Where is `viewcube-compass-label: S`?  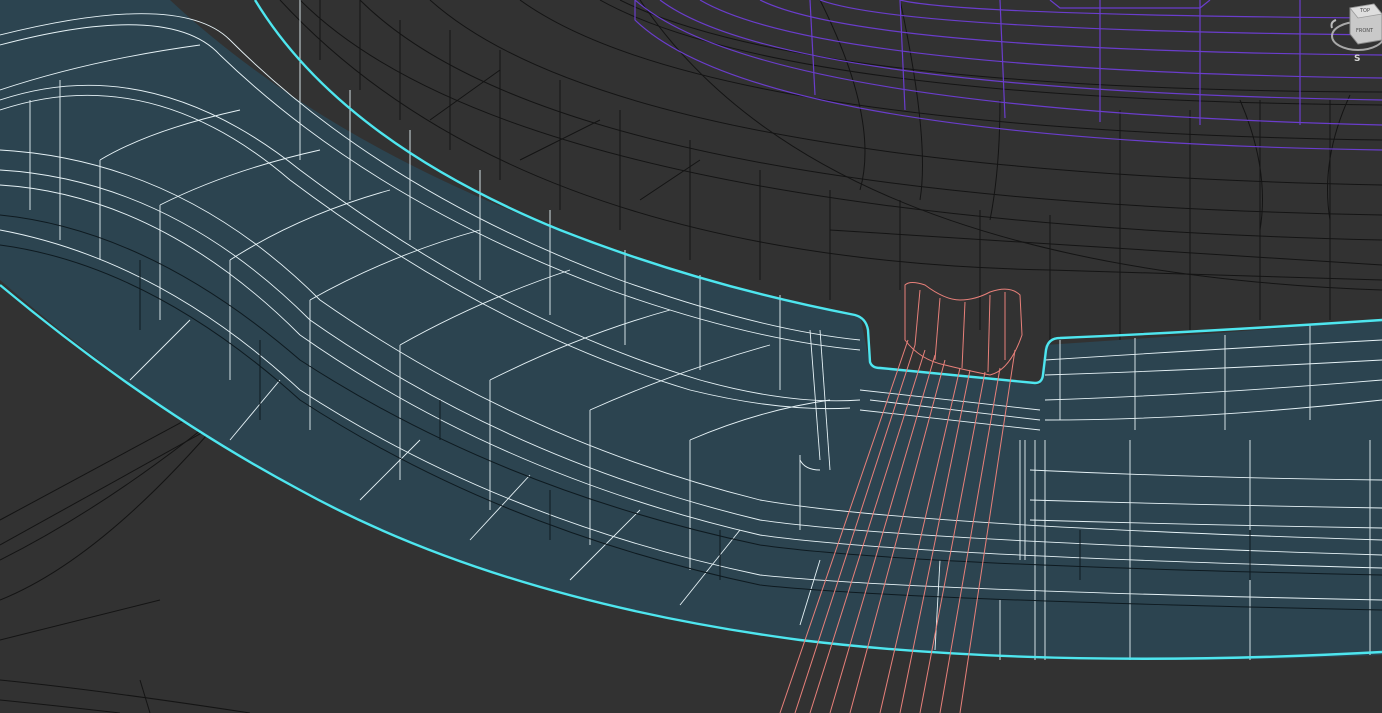 viewcube-compass-label: S is located at coordinates (1357, 59).